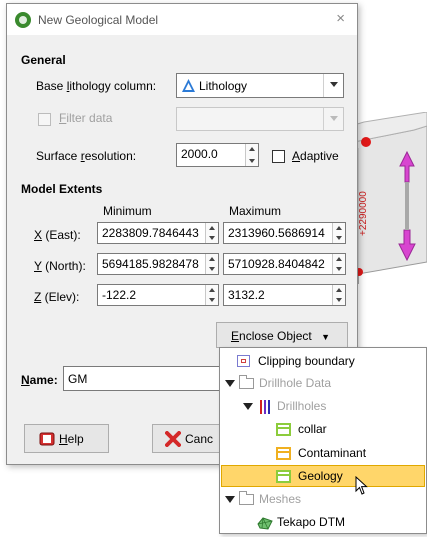 The height and width of the screenshot is (537, 427). What do you see at coordinates (223, 86) in the screenshot?
I see `base-lithology-value: Lithology` at bounding box center [223, 86].